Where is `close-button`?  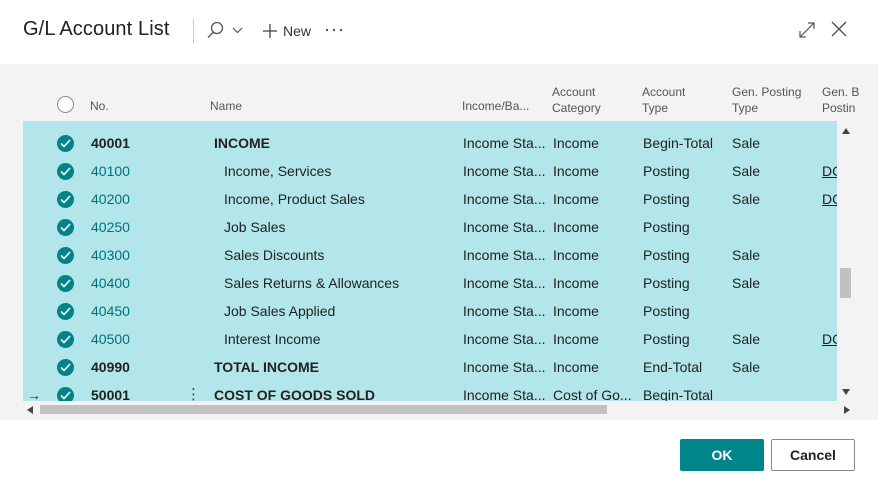
close-button is located at coordinates (839, 29).